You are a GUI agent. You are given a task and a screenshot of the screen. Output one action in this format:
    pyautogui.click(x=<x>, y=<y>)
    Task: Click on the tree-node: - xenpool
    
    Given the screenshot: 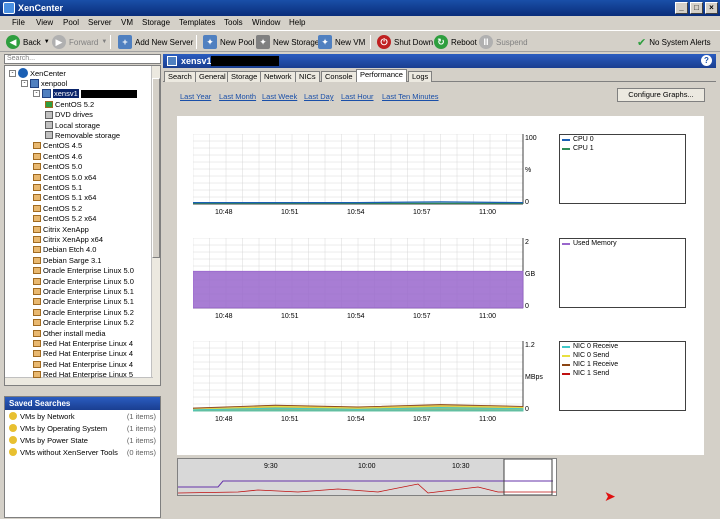 What is the action you would take?
    pyautogui.click(x=44, y=83)
    